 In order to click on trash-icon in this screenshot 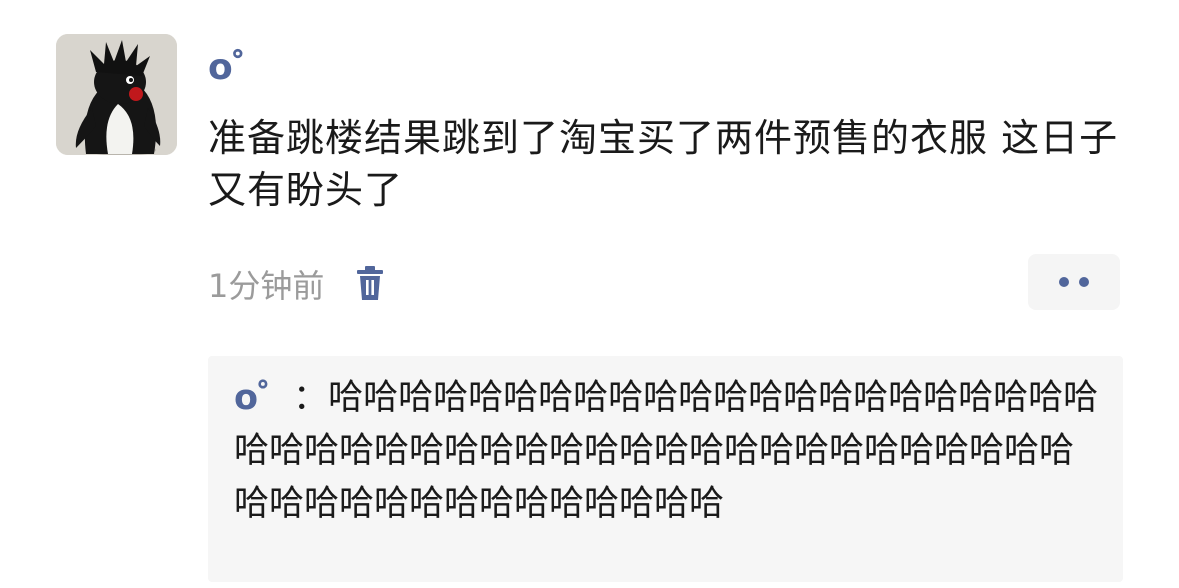, I will do `click(370, 284)`.